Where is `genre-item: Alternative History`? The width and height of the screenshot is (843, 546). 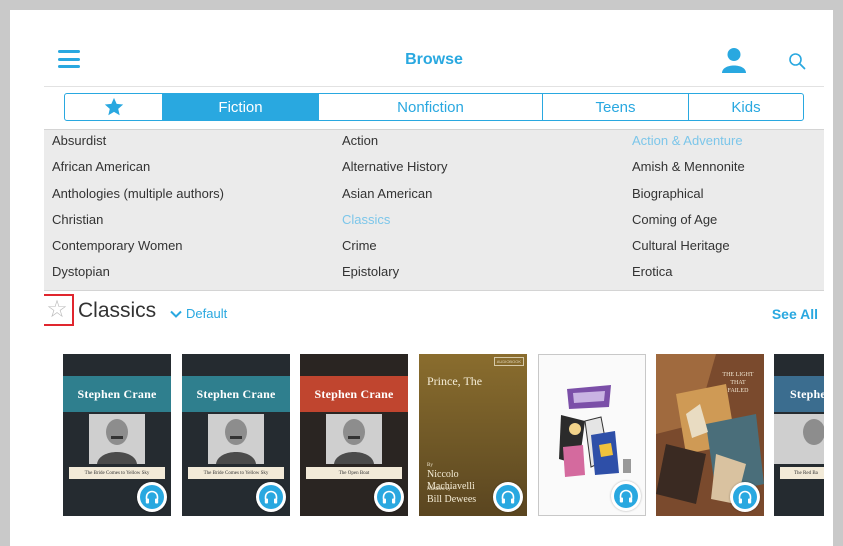 genre-item: Alternative History is located at coordinates (394, 166).